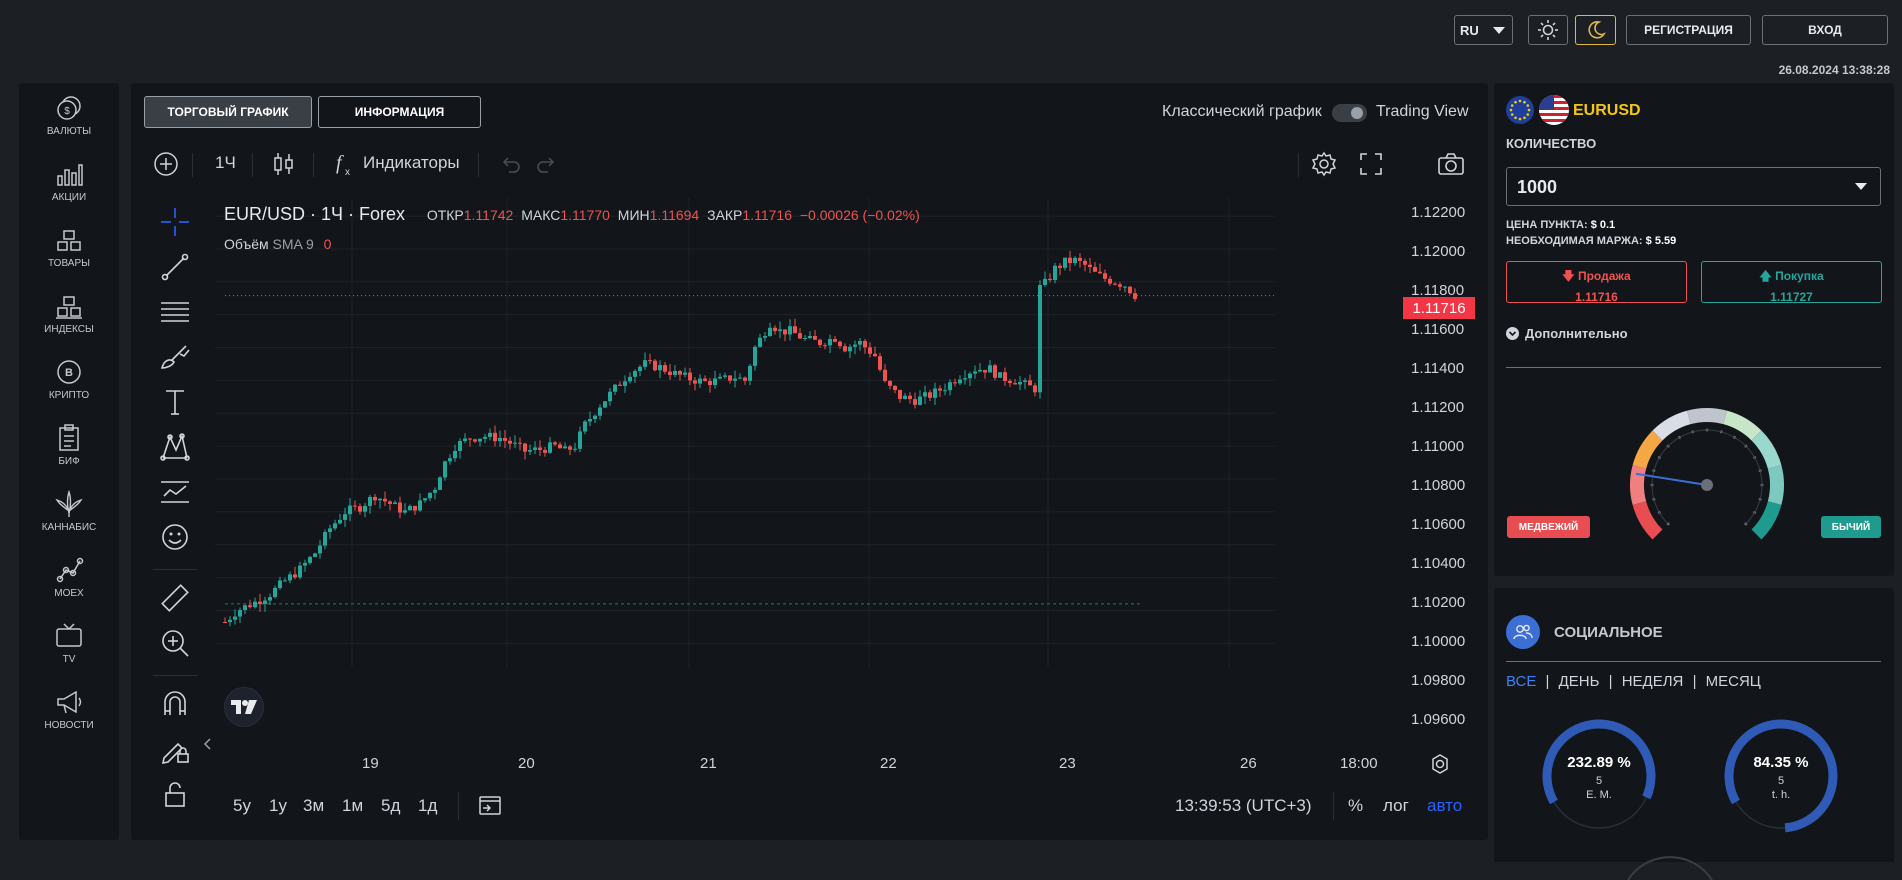  I want to click on nav-item-tv: TV, so click(69, 651).